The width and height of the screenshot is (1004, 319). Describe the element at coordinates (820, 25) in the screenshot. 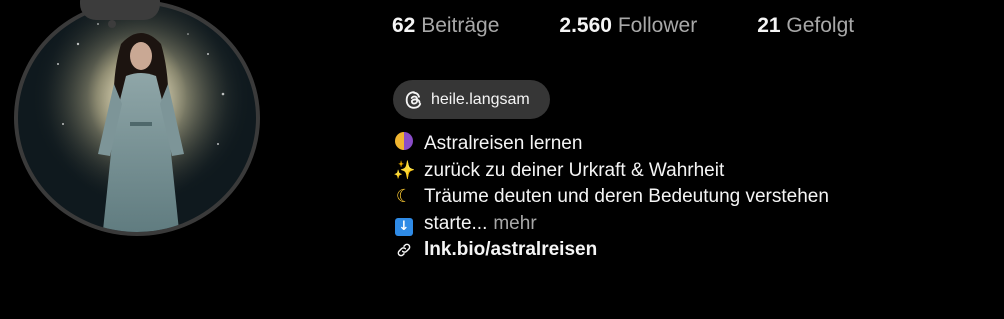

I see `following-label: Gefolgt` at that location.